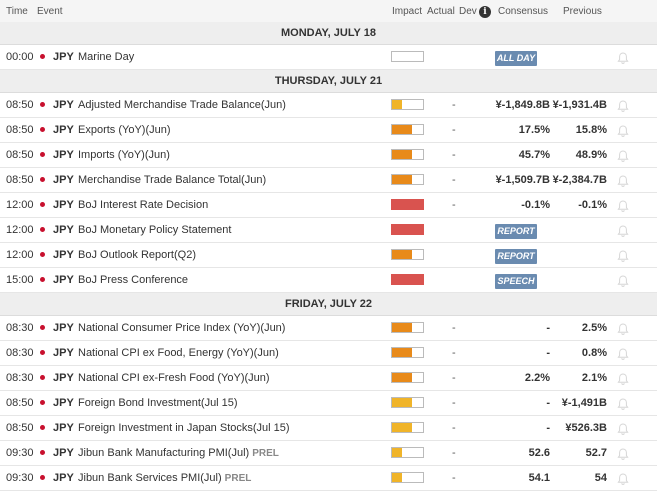  What do you see at coordinates (106, 57) in the screenshot?
I see `event-name: Marine Day` at bounding box center [106, 57].